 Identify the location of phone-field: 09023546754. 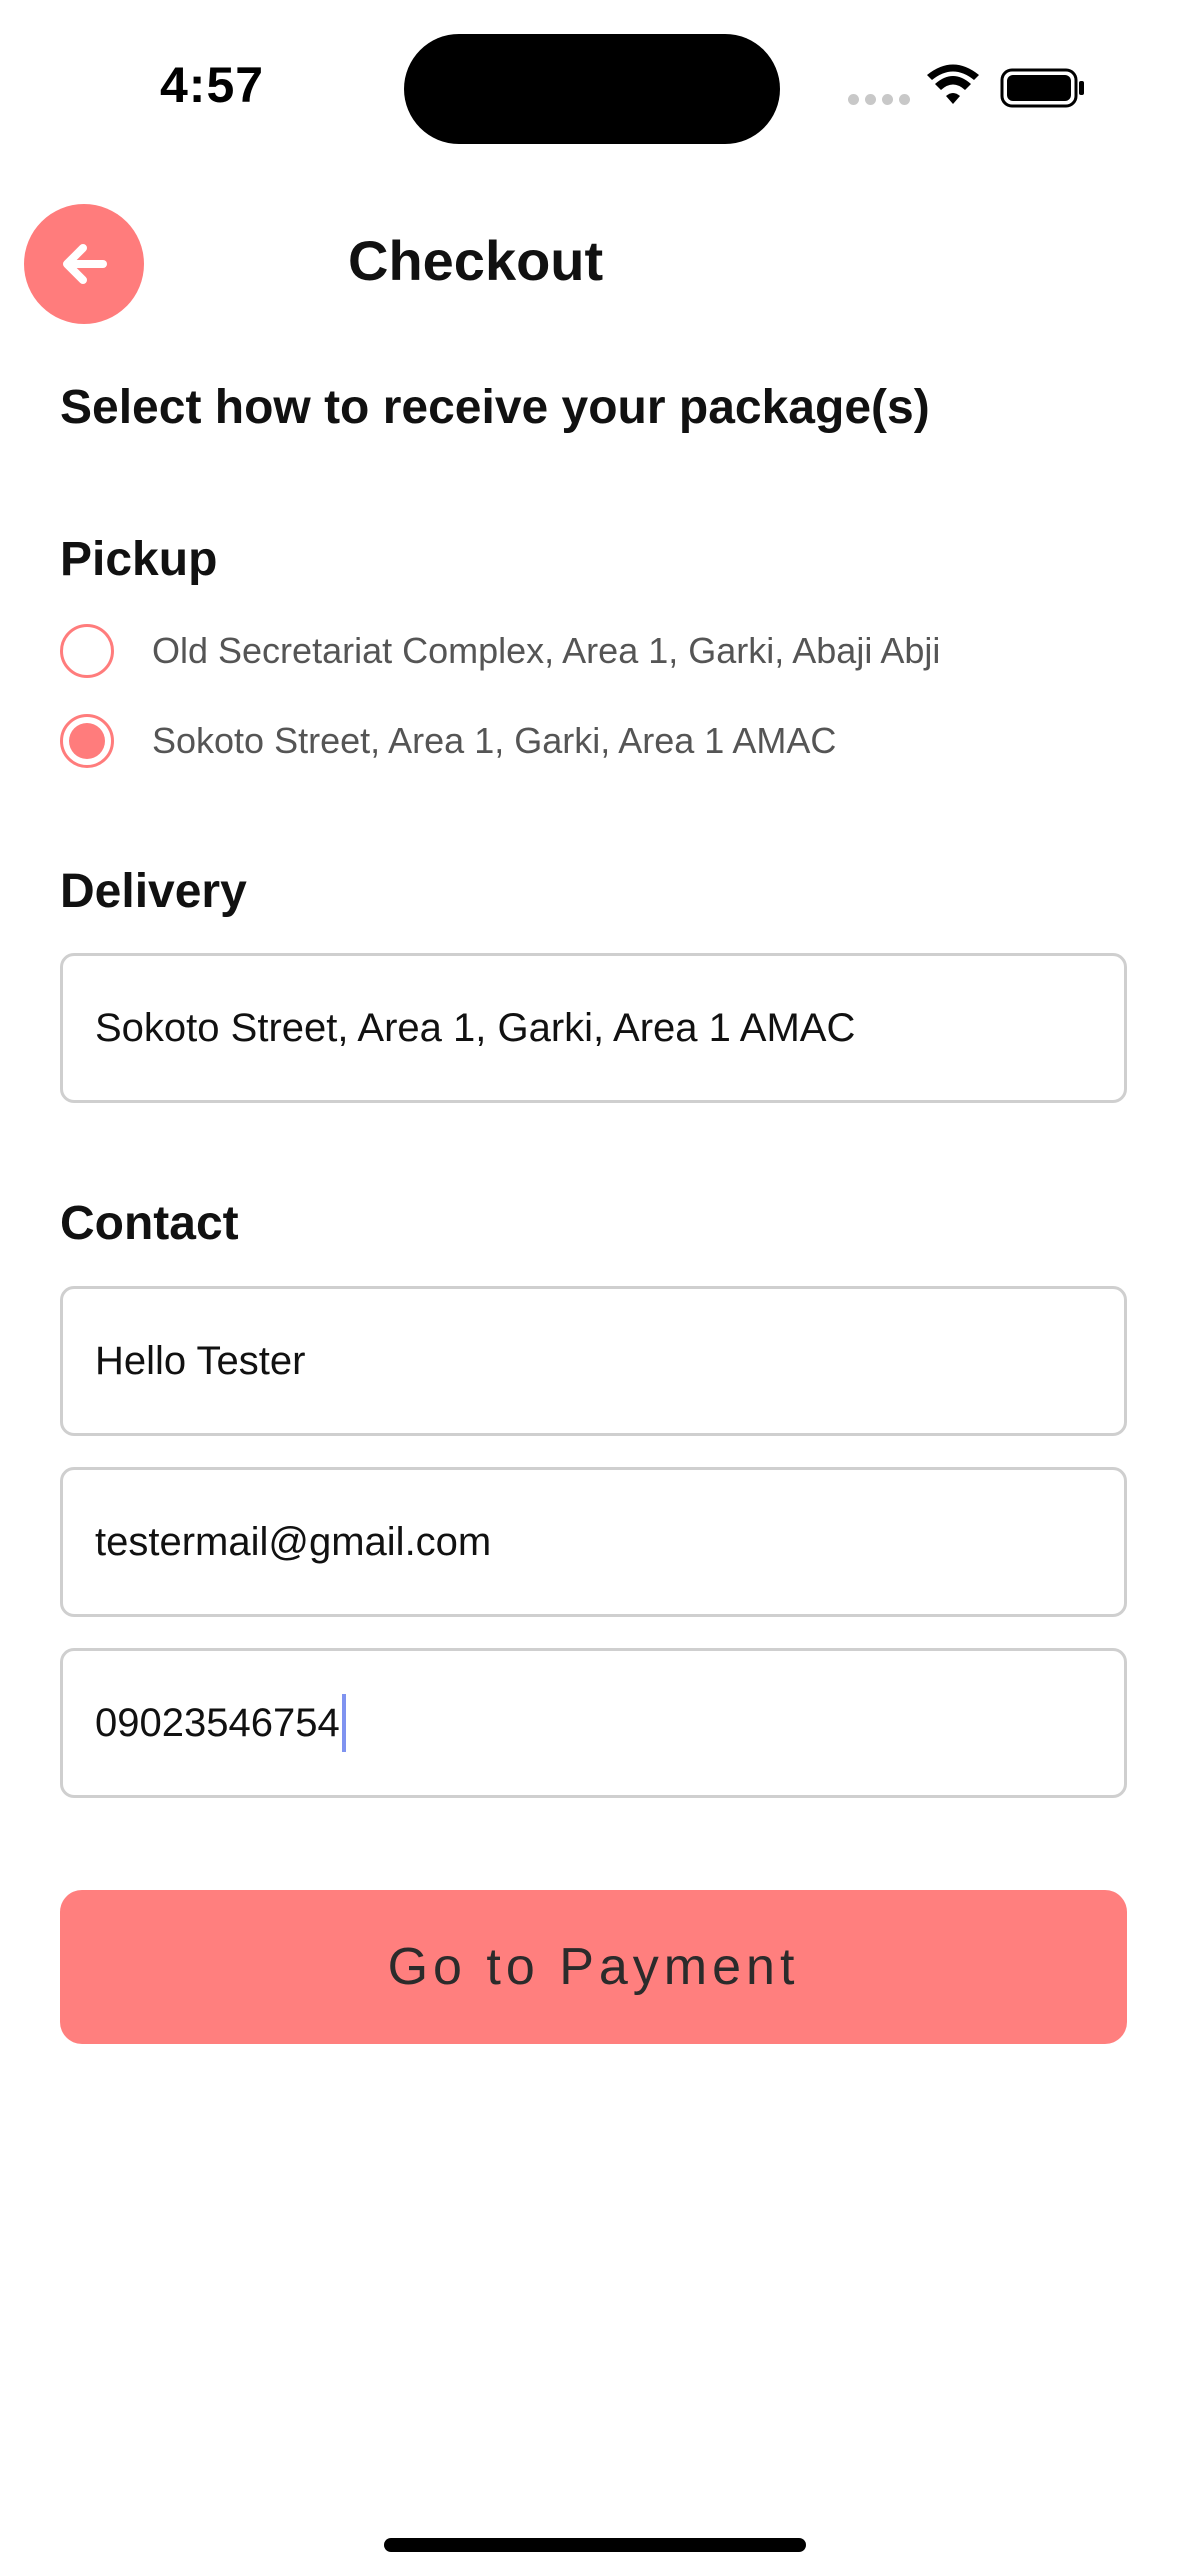
(593, 1723).